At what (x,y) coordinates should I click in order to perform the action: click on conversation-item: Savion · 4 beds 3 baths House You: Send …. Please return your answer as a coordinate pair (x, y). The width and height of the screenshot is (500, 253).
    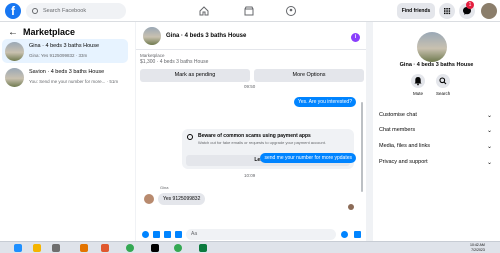
    Looking at the image, I should click on (65, 77).